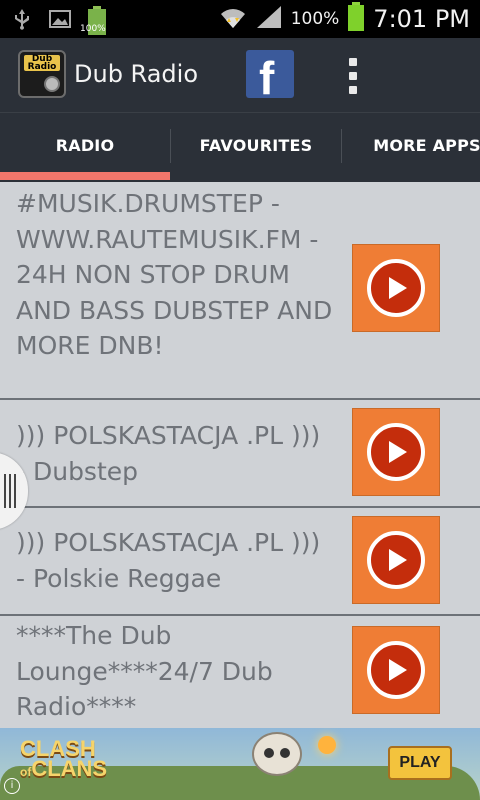  What do you see at coordinates (240, 75) in the screenshot?
I see `action-bar: Dub Radio Dub Radio f` at bounding box center [240, 75].